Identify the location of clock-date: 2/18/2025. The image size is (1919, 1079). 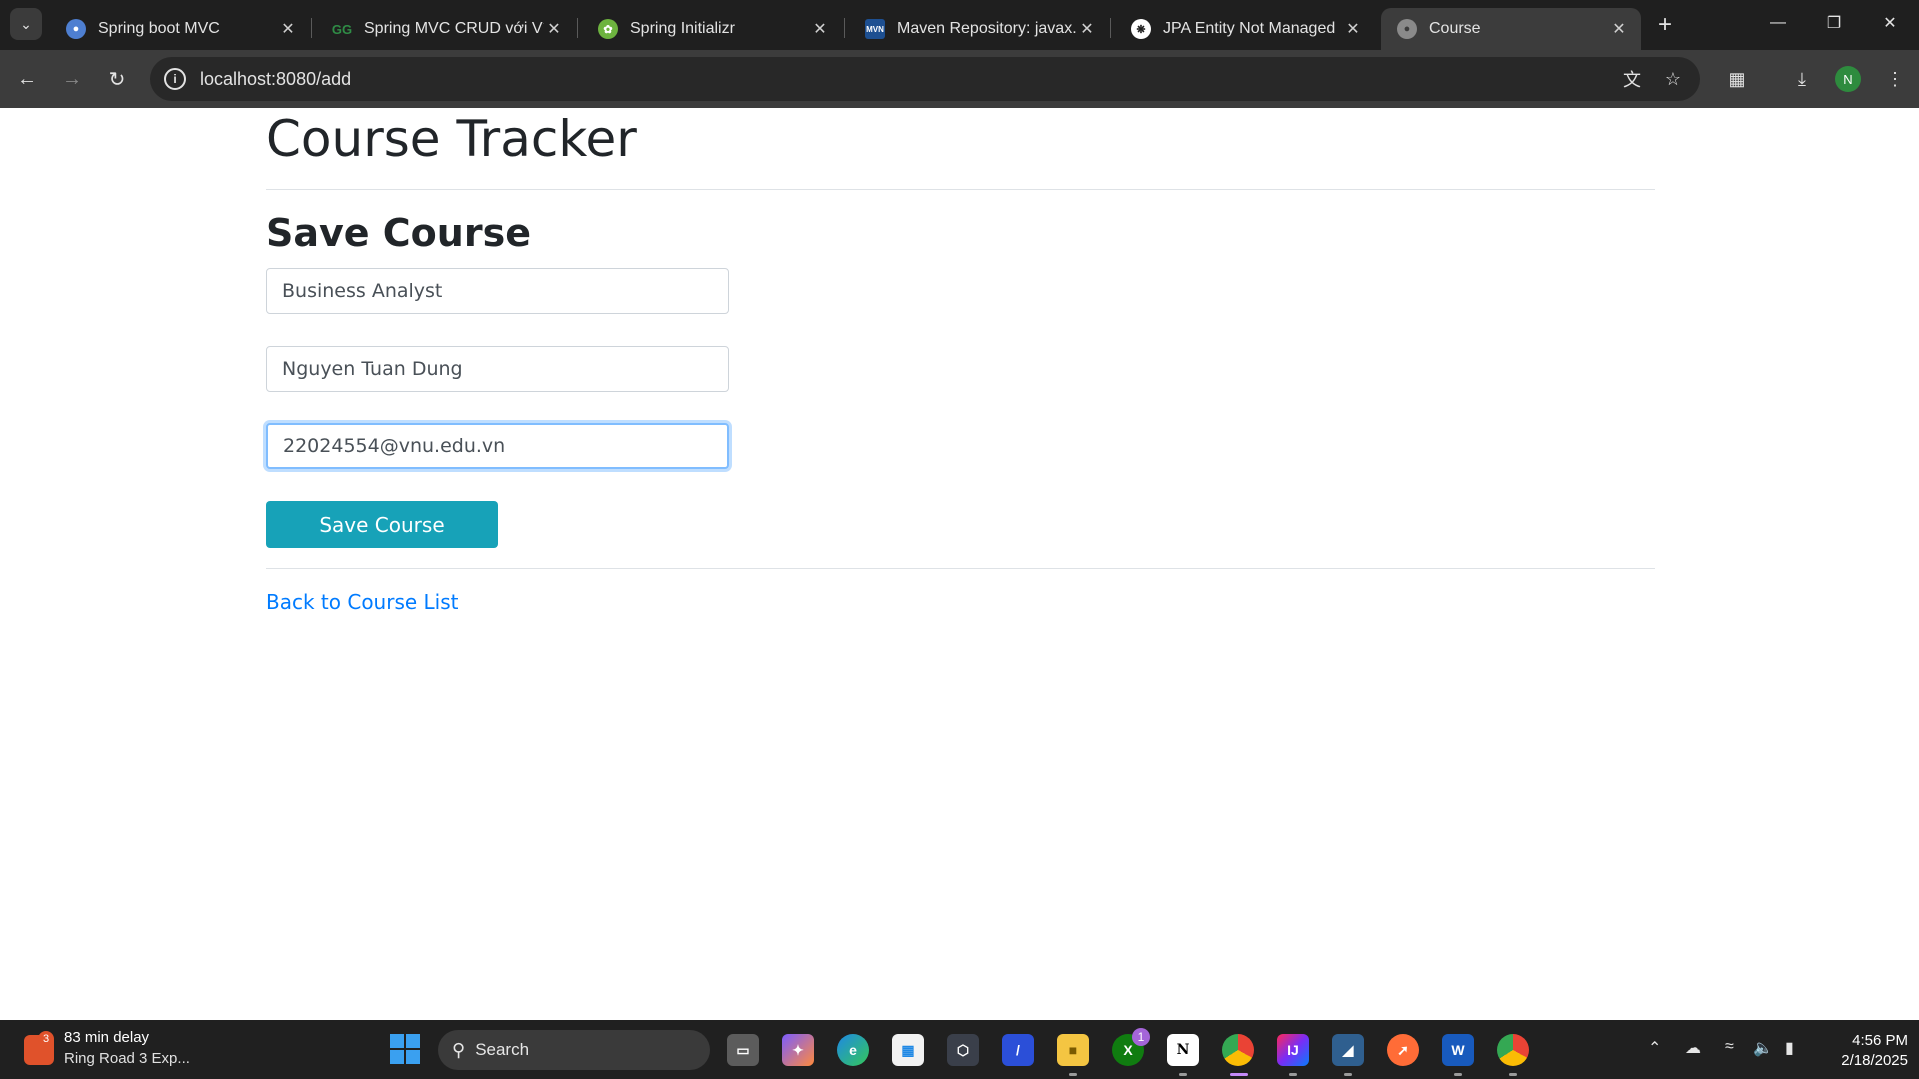
(1874, 1060).